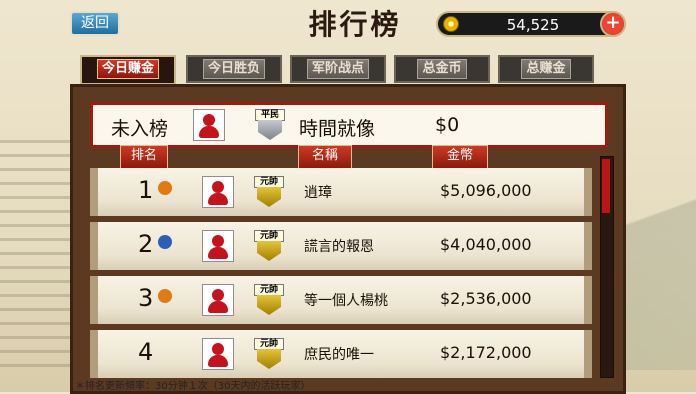 The height and width of the screenshot is (394, 696). I want to click on rank-column-header: 排名, so click(144, 157).